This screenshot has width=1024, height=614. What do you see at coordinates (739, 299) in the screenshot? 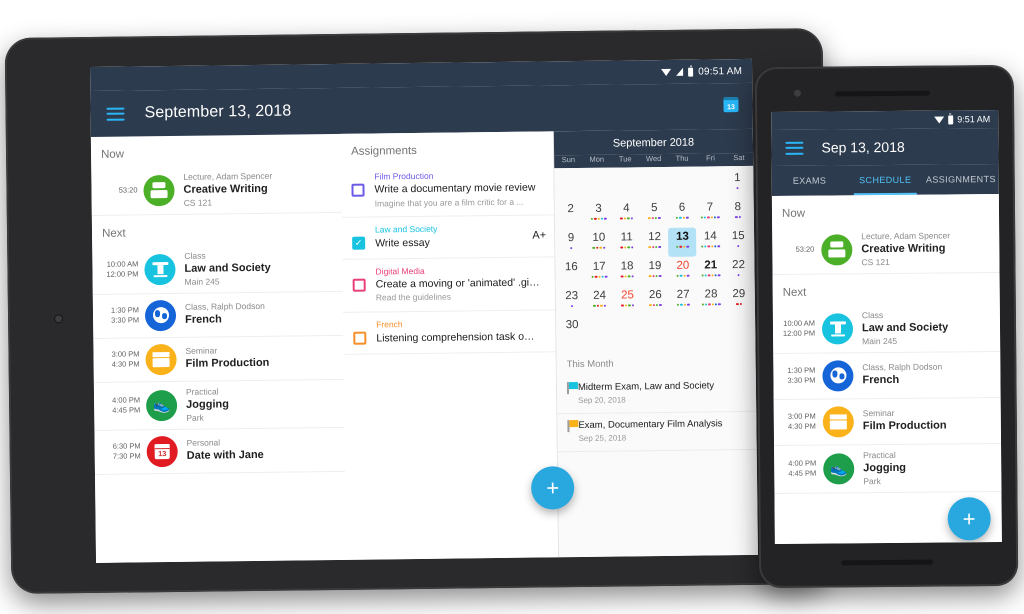
I see `calendar-day: 29` at bounding box center [739, 299].